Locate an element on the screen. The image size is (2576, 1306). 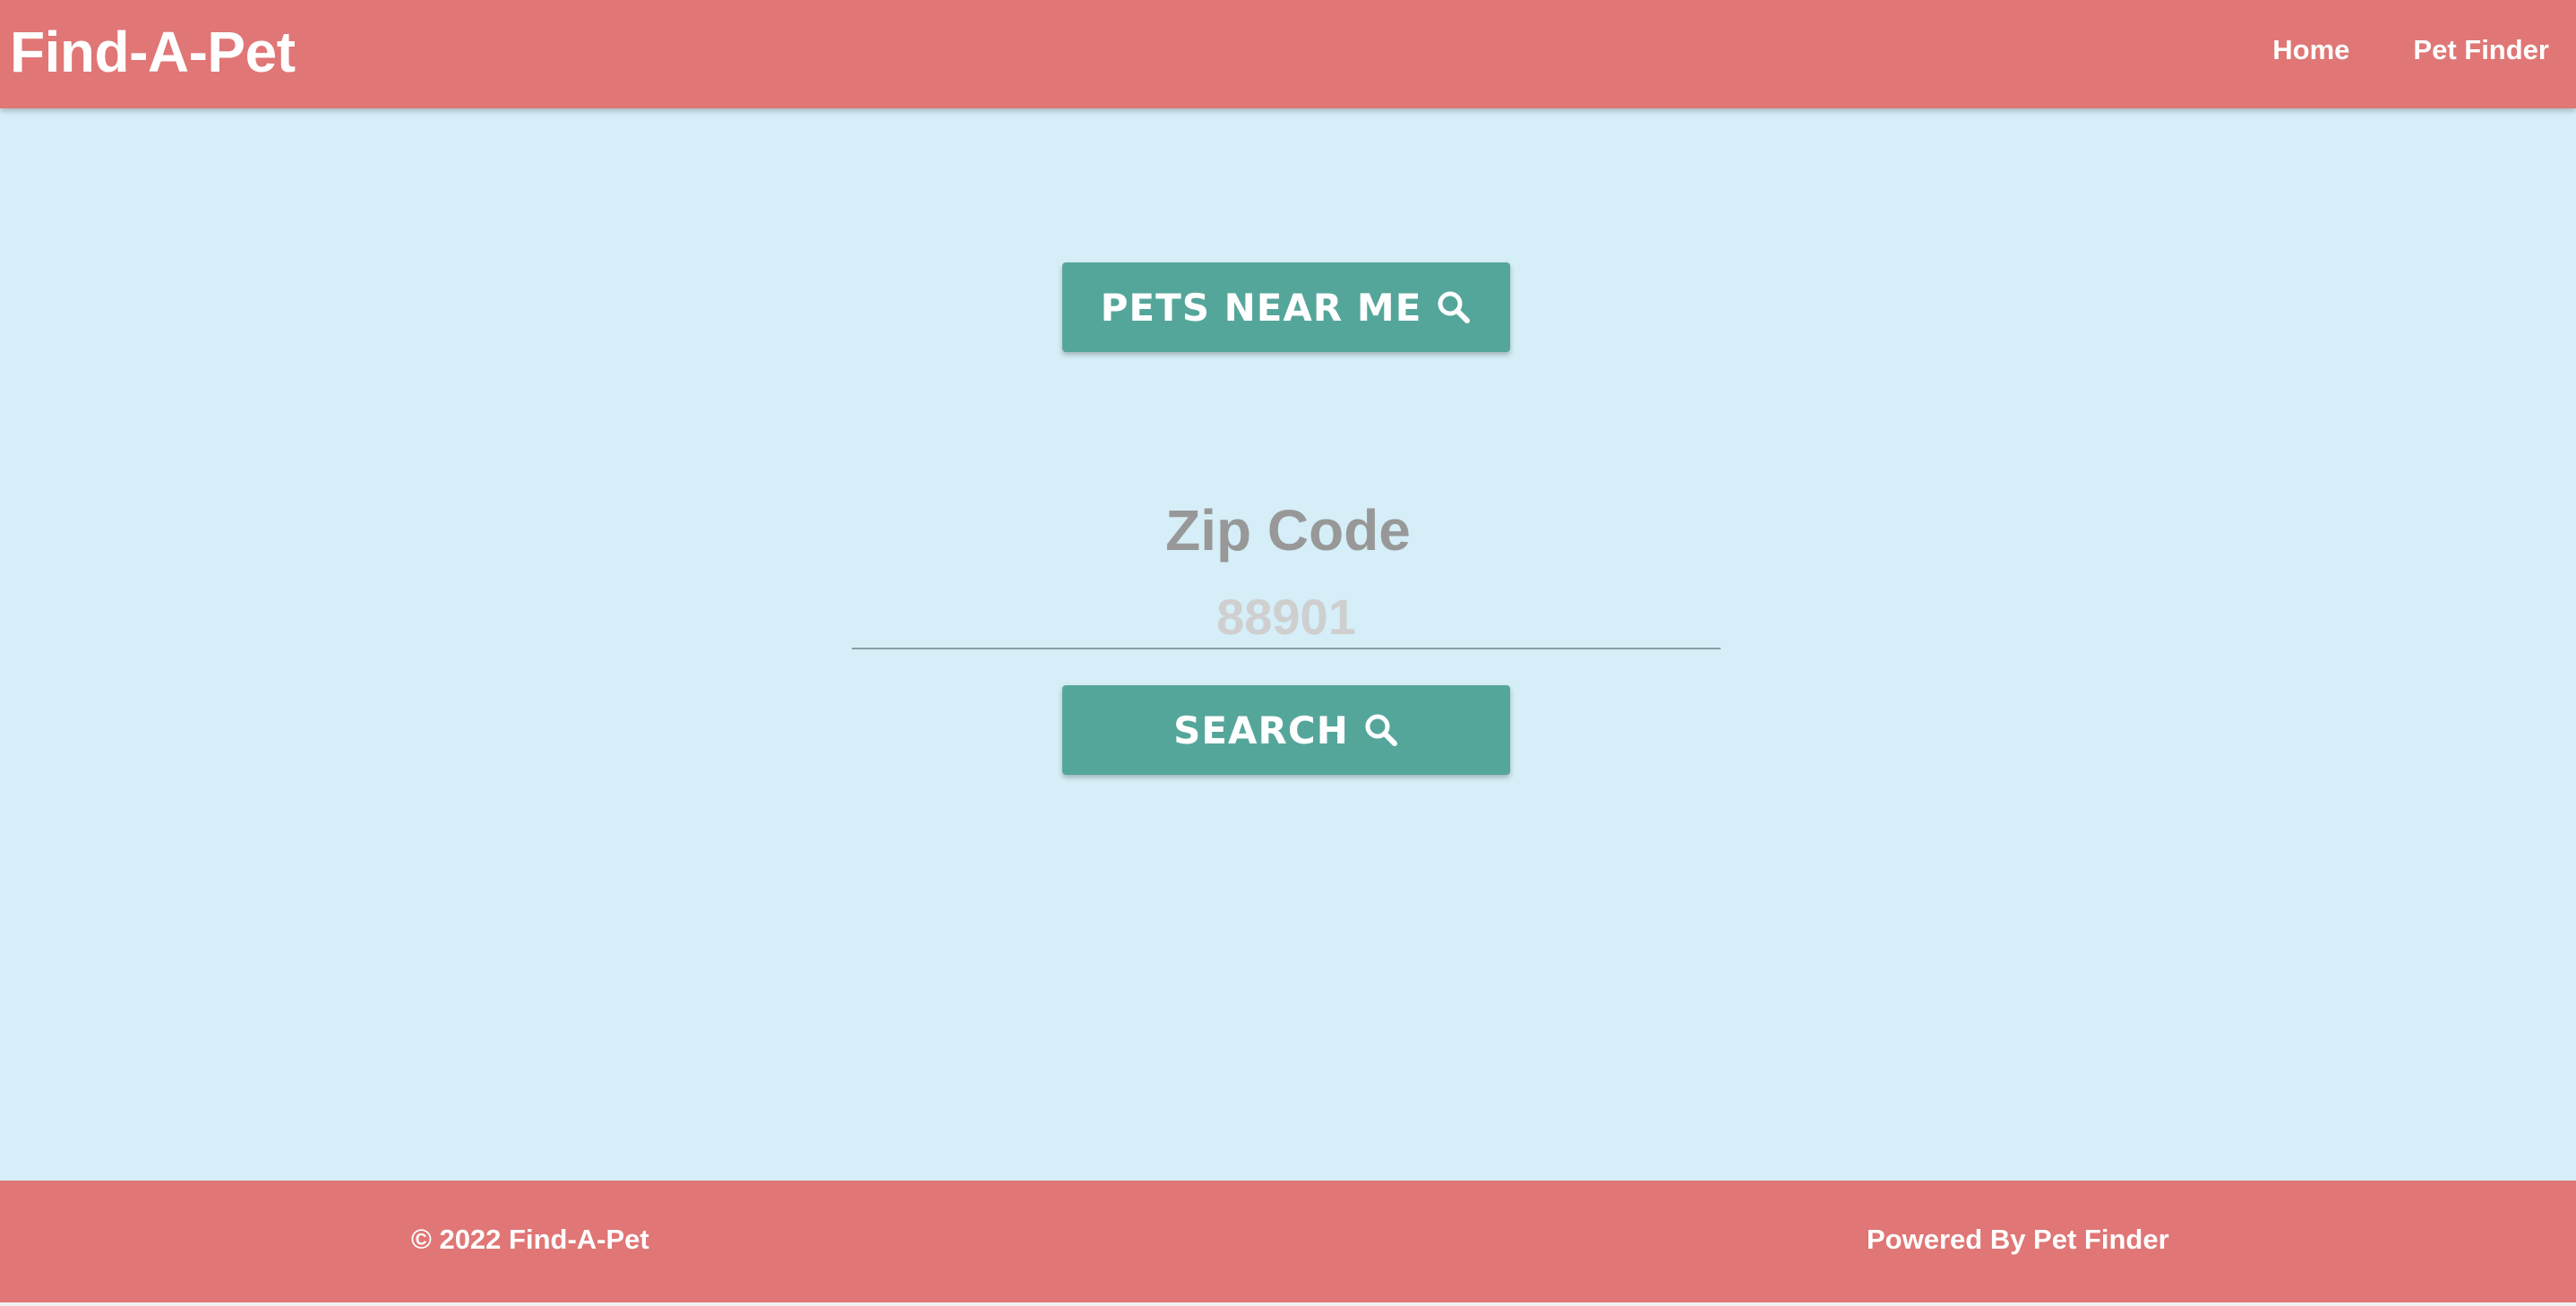
brand-logo-link: Find-A-Pet is located at coordinates (153, 52).